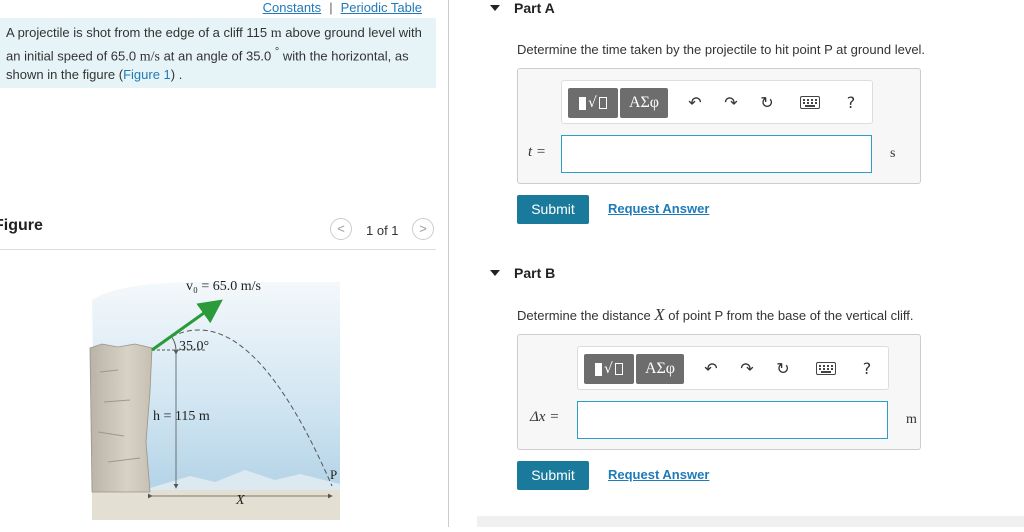 The height and width of the screenshot is (532, 1024). What do you see at coordinates (176, 75) in the screenshot?
I see `problem-text: ) .` at bounding box center [176, 75].